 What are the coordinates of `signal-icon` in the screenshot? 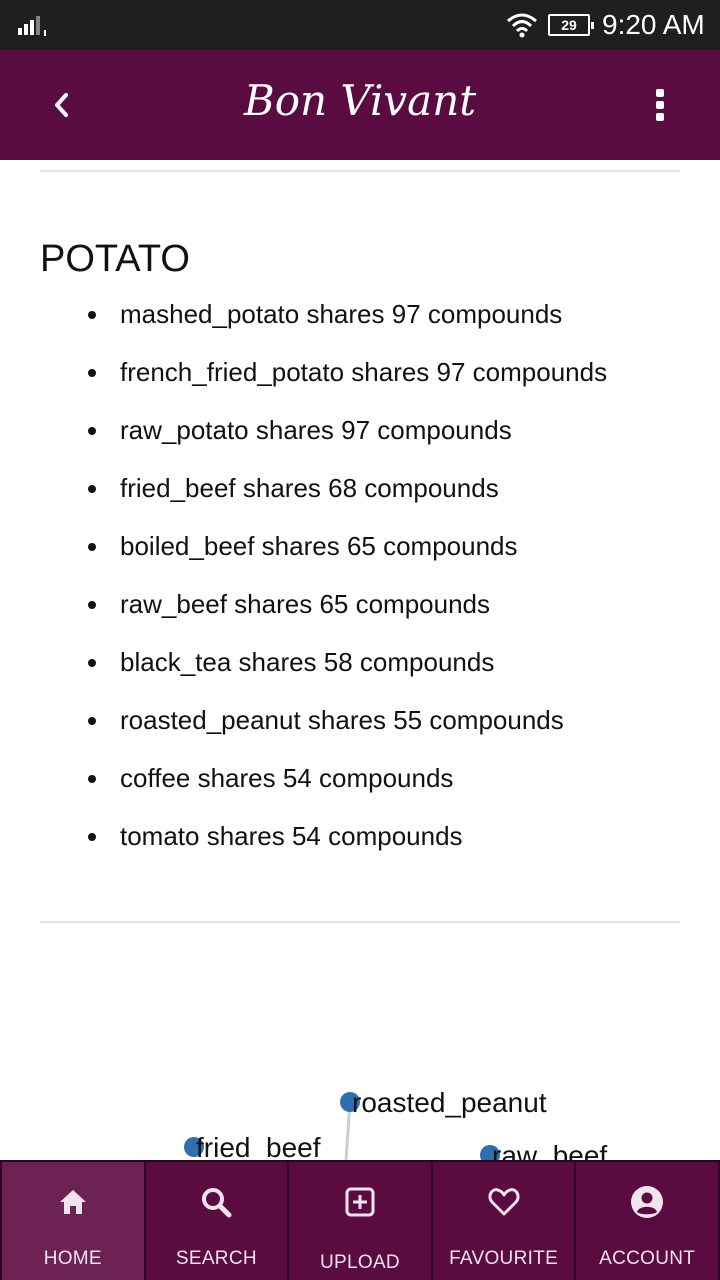 It's located at (32, 26).